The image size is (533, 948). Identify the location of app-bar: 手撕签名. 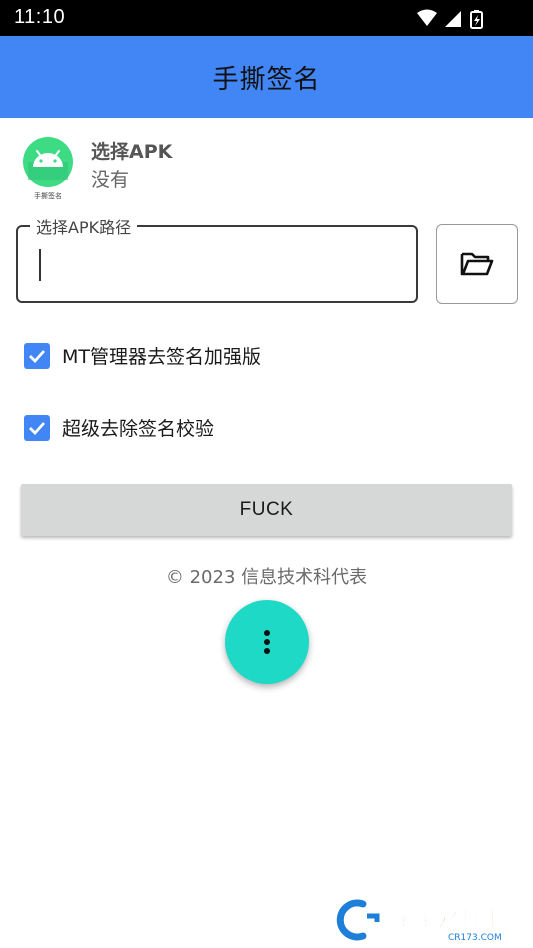
(266, 77).